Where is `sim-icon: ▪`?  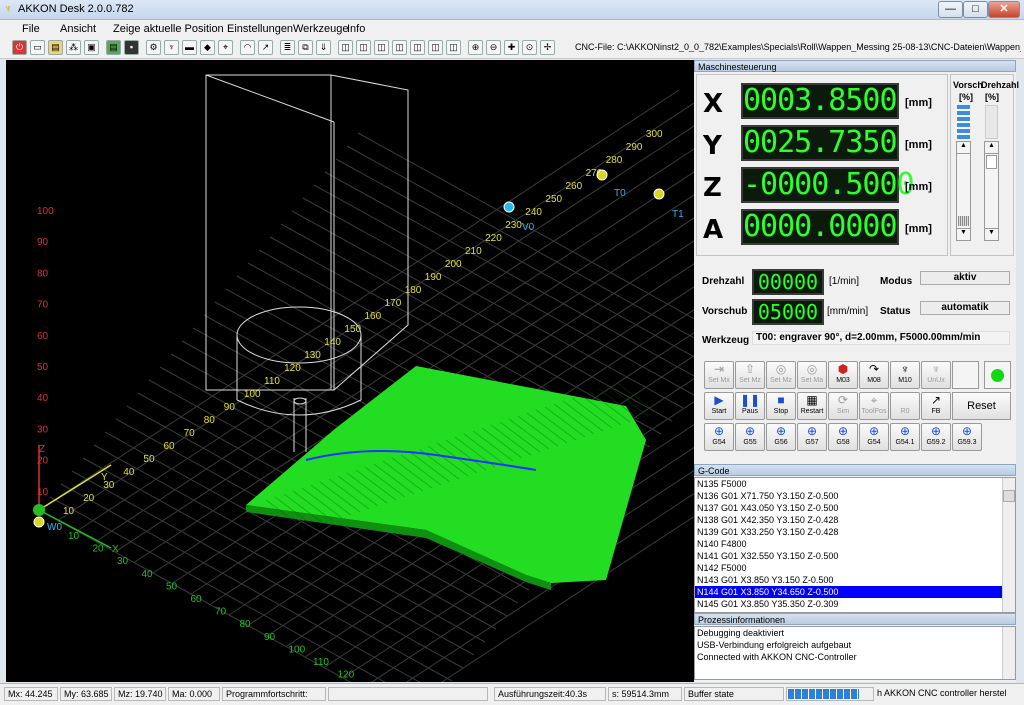 sim-icon: ▪ is located at coordinates (131, 47).